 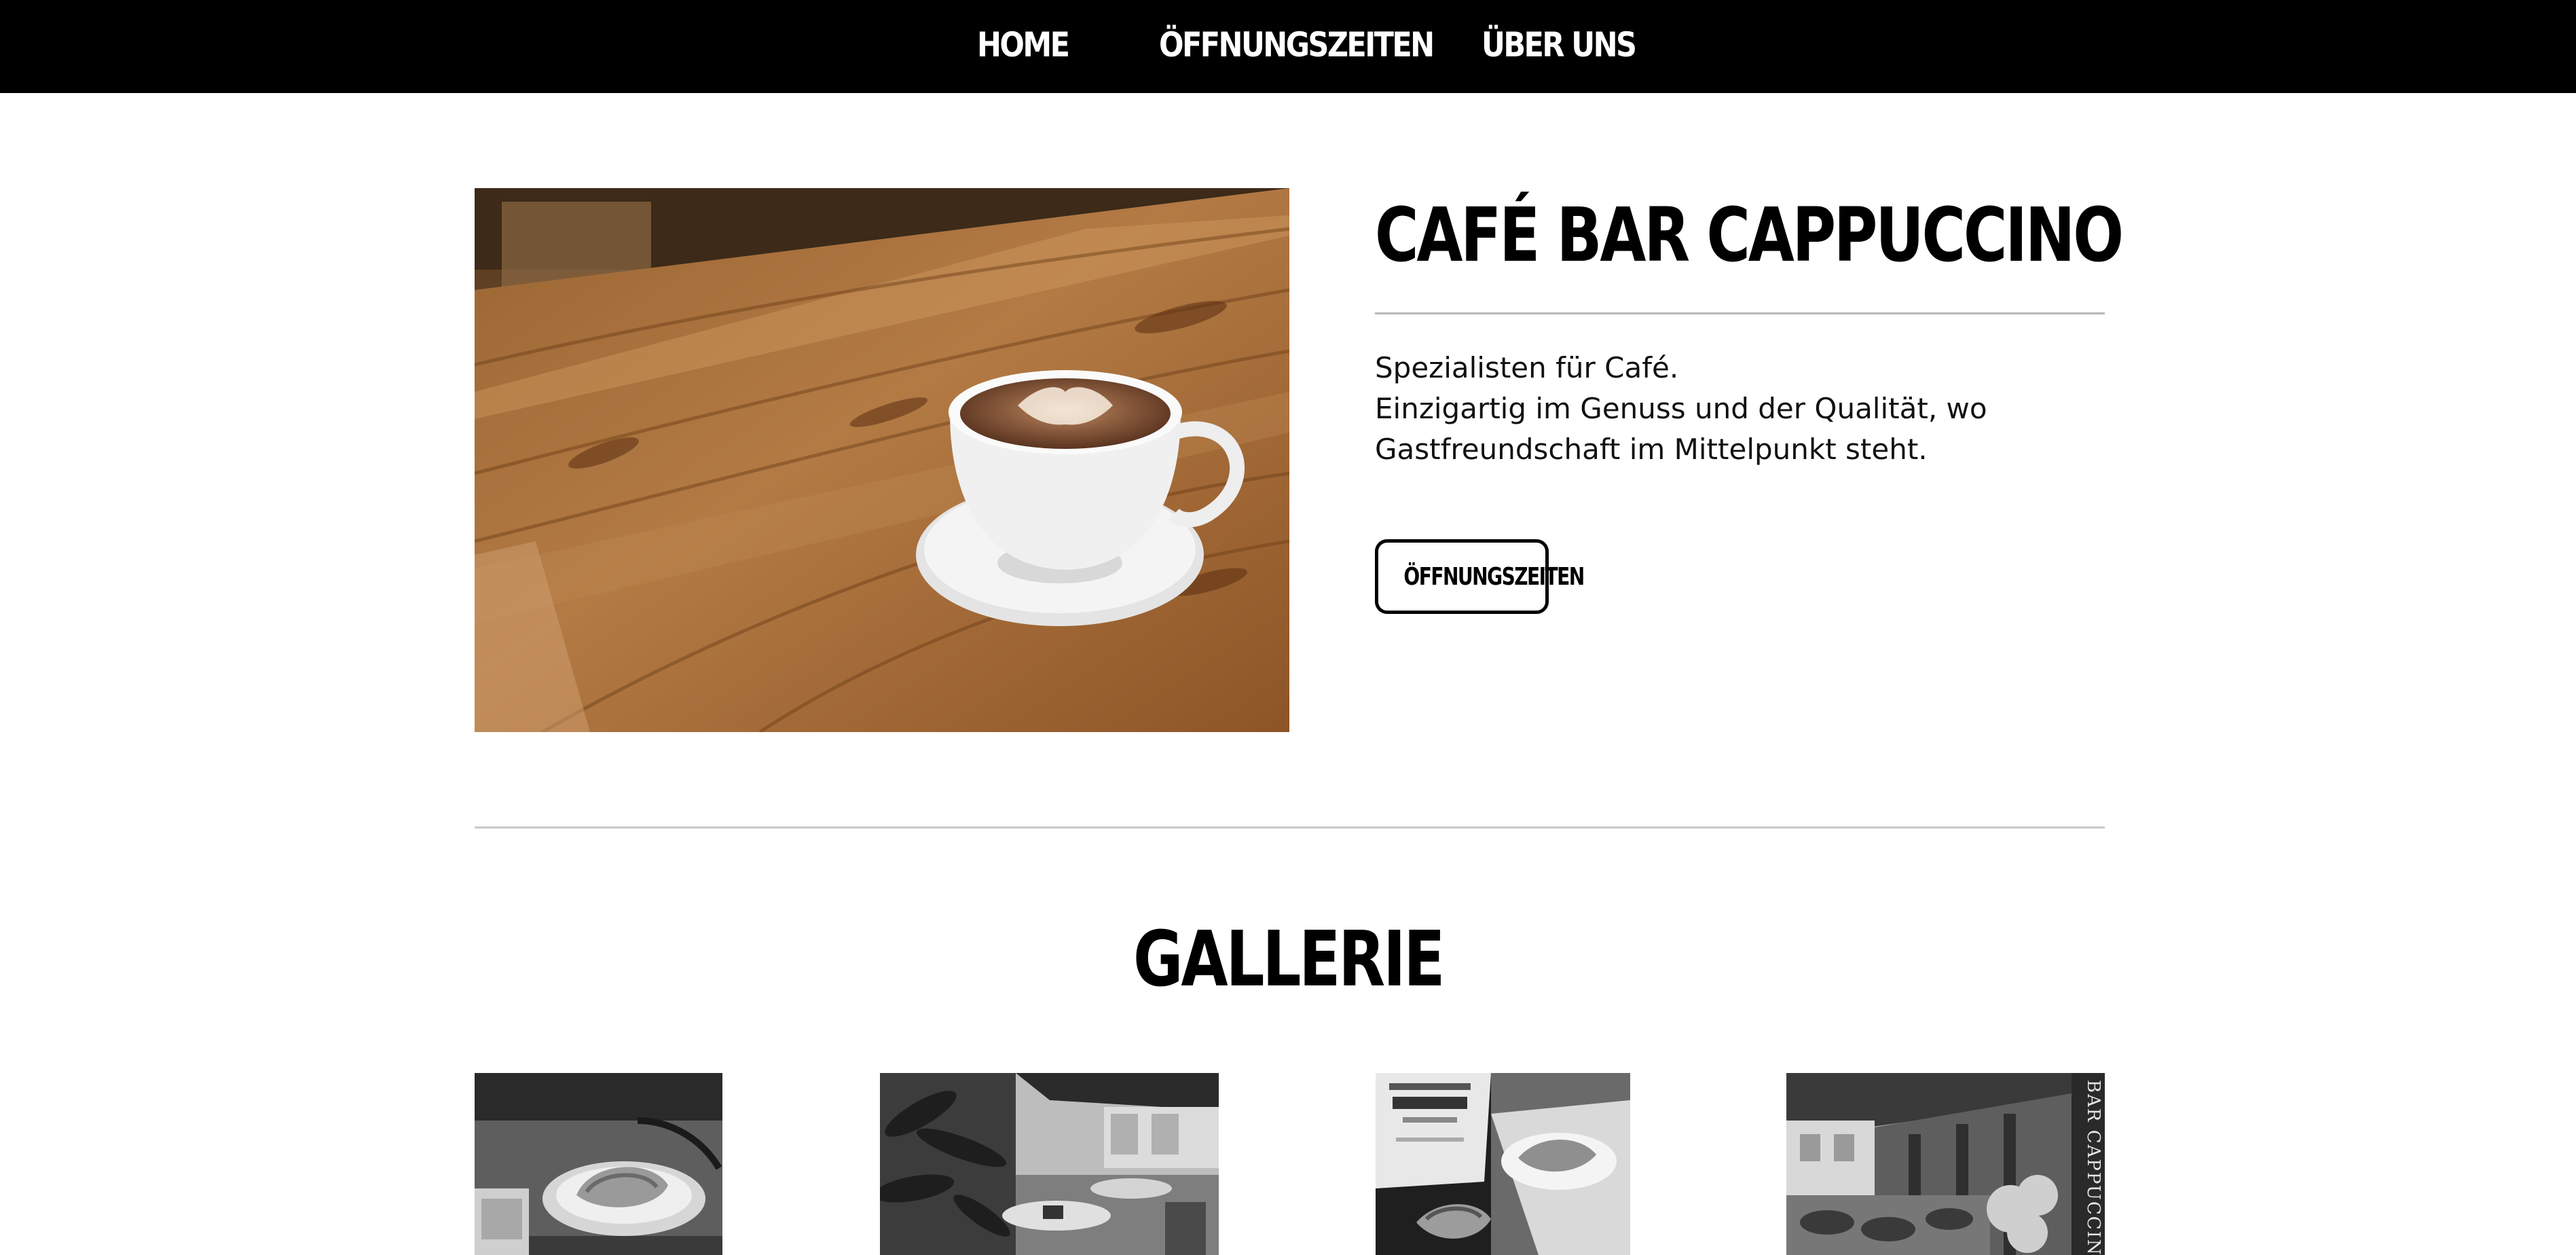 What do you see at coordinates (1740, 313) in the screenshot?
I see `title-divider` at bounding box center [1740, 313].